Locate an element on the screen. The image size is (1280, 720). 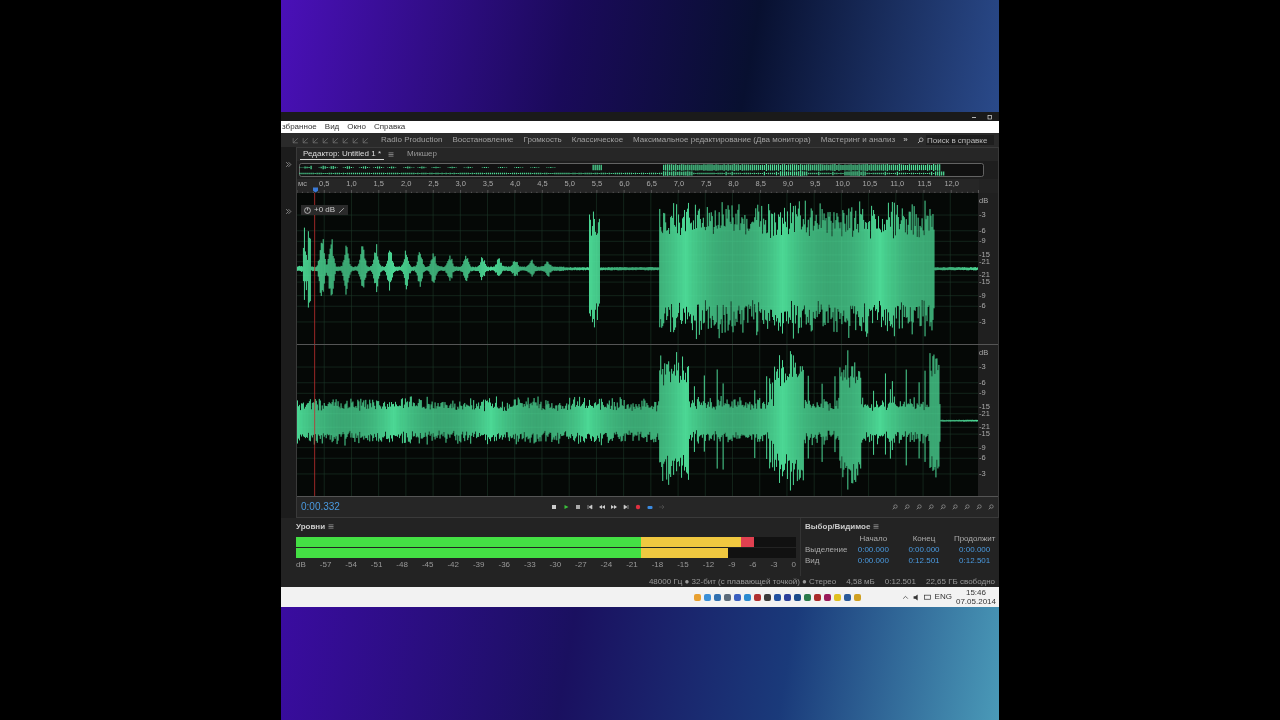
level-scale-label: -21 is located at coordinates (632, 565).